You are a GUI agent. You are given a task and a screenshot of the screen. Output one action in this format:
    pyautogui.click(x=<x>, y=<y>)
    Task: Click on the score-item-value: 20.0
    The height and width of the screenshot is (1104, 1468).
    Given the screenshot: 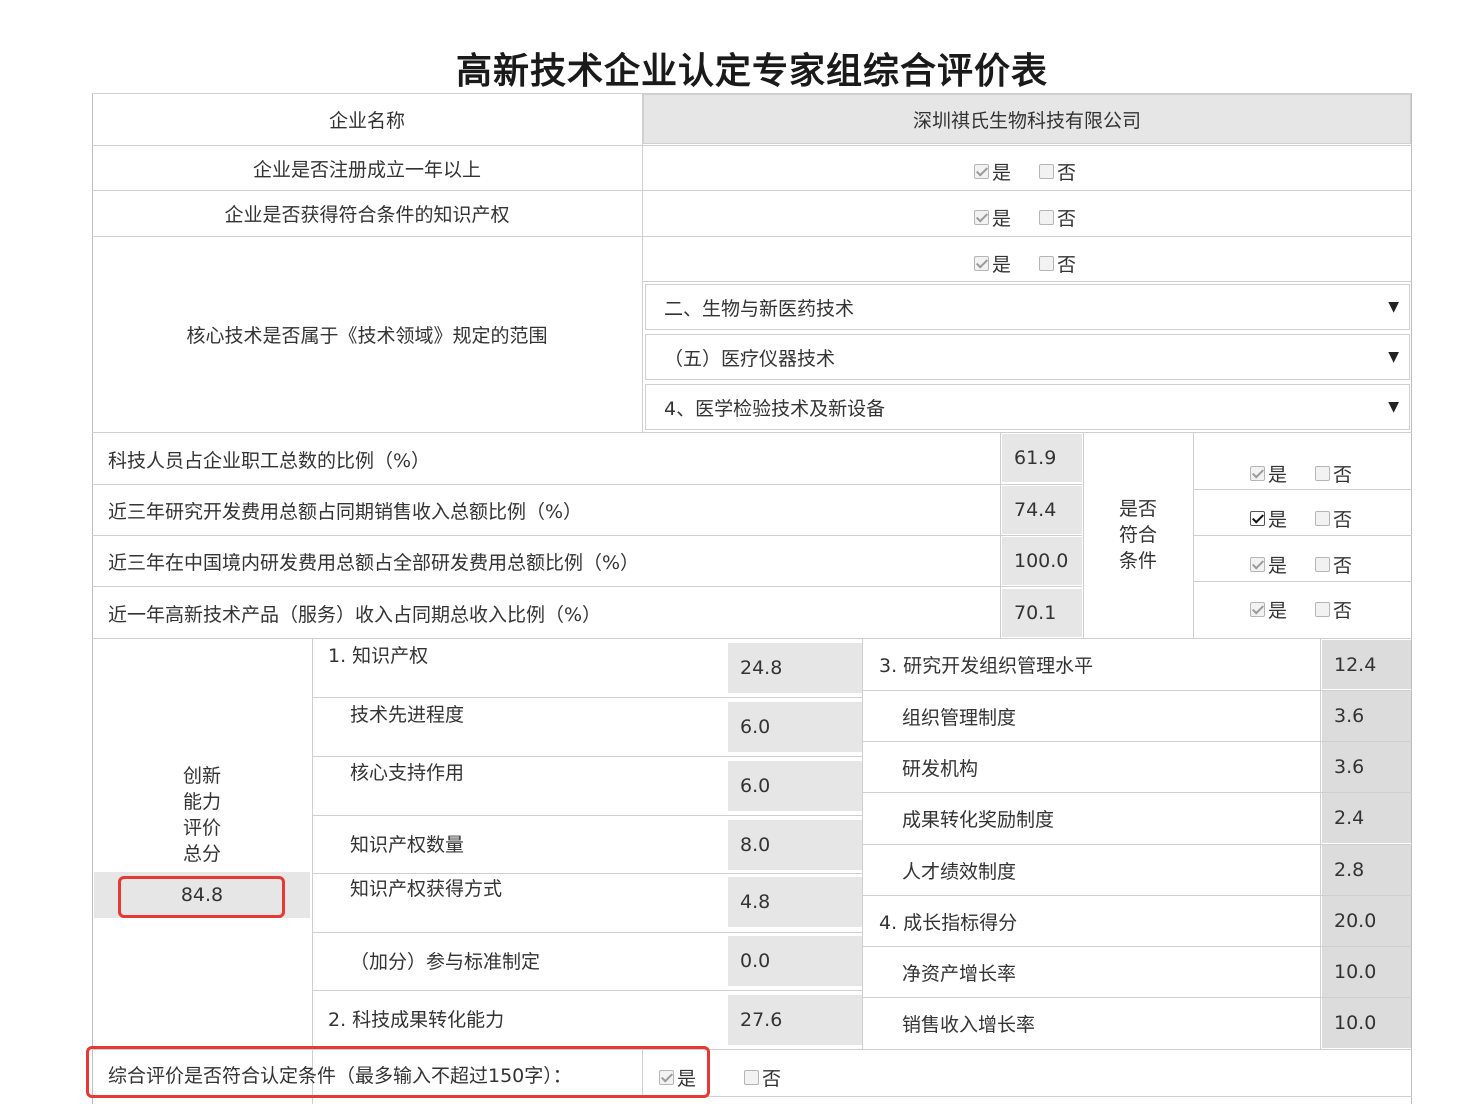 What is the action you would take?
    pyautogui.click(x=1366, y=921)
    